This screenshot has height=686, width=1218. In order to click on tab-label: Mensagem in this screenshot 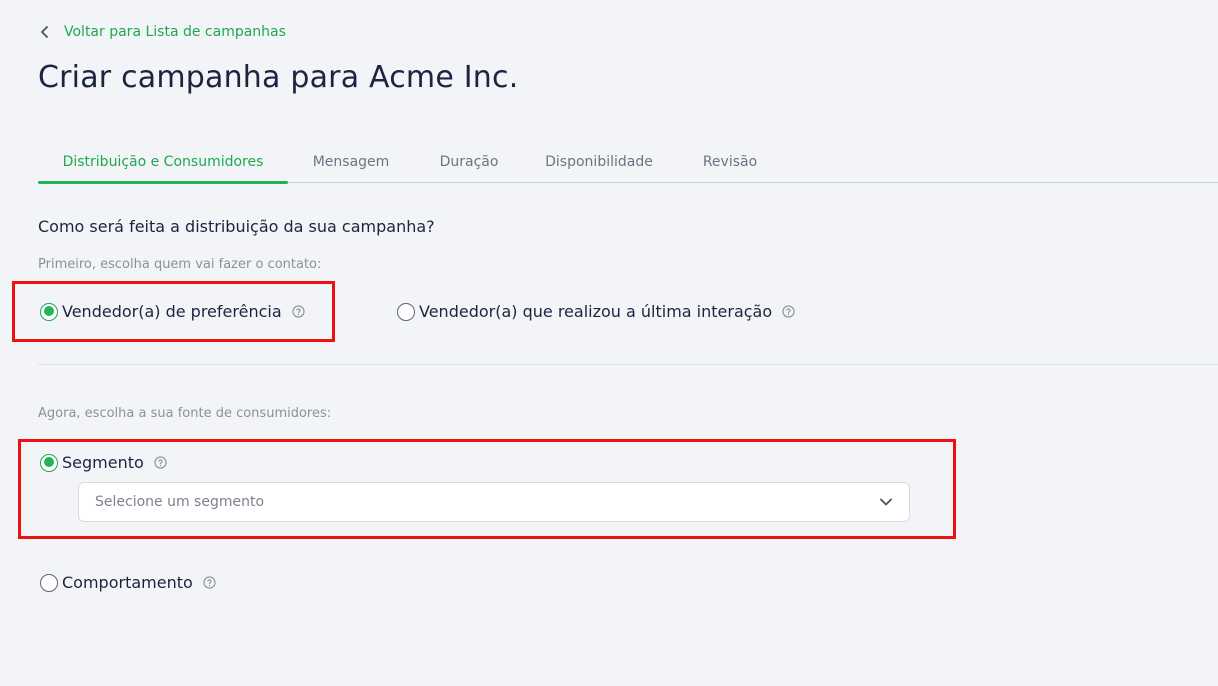, I will do `click(351, 161)`.